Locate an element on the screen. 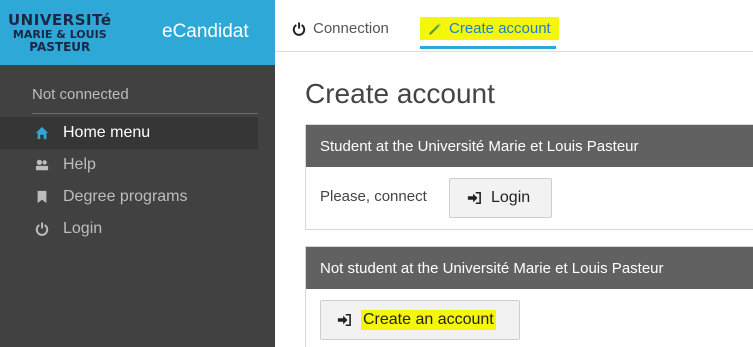  tab-connection: Connection is located at coordinates (340, 28).